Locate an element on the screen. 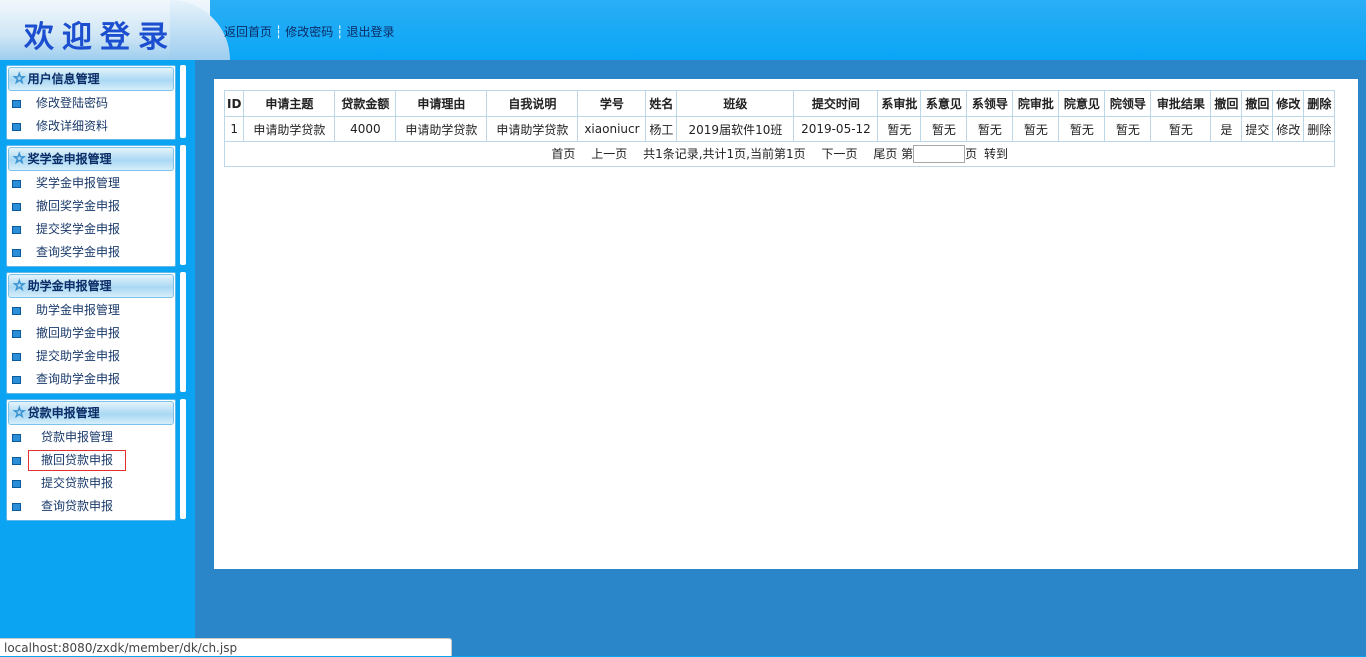  col-header: 自我说明 is located at coordinates (532, 103).